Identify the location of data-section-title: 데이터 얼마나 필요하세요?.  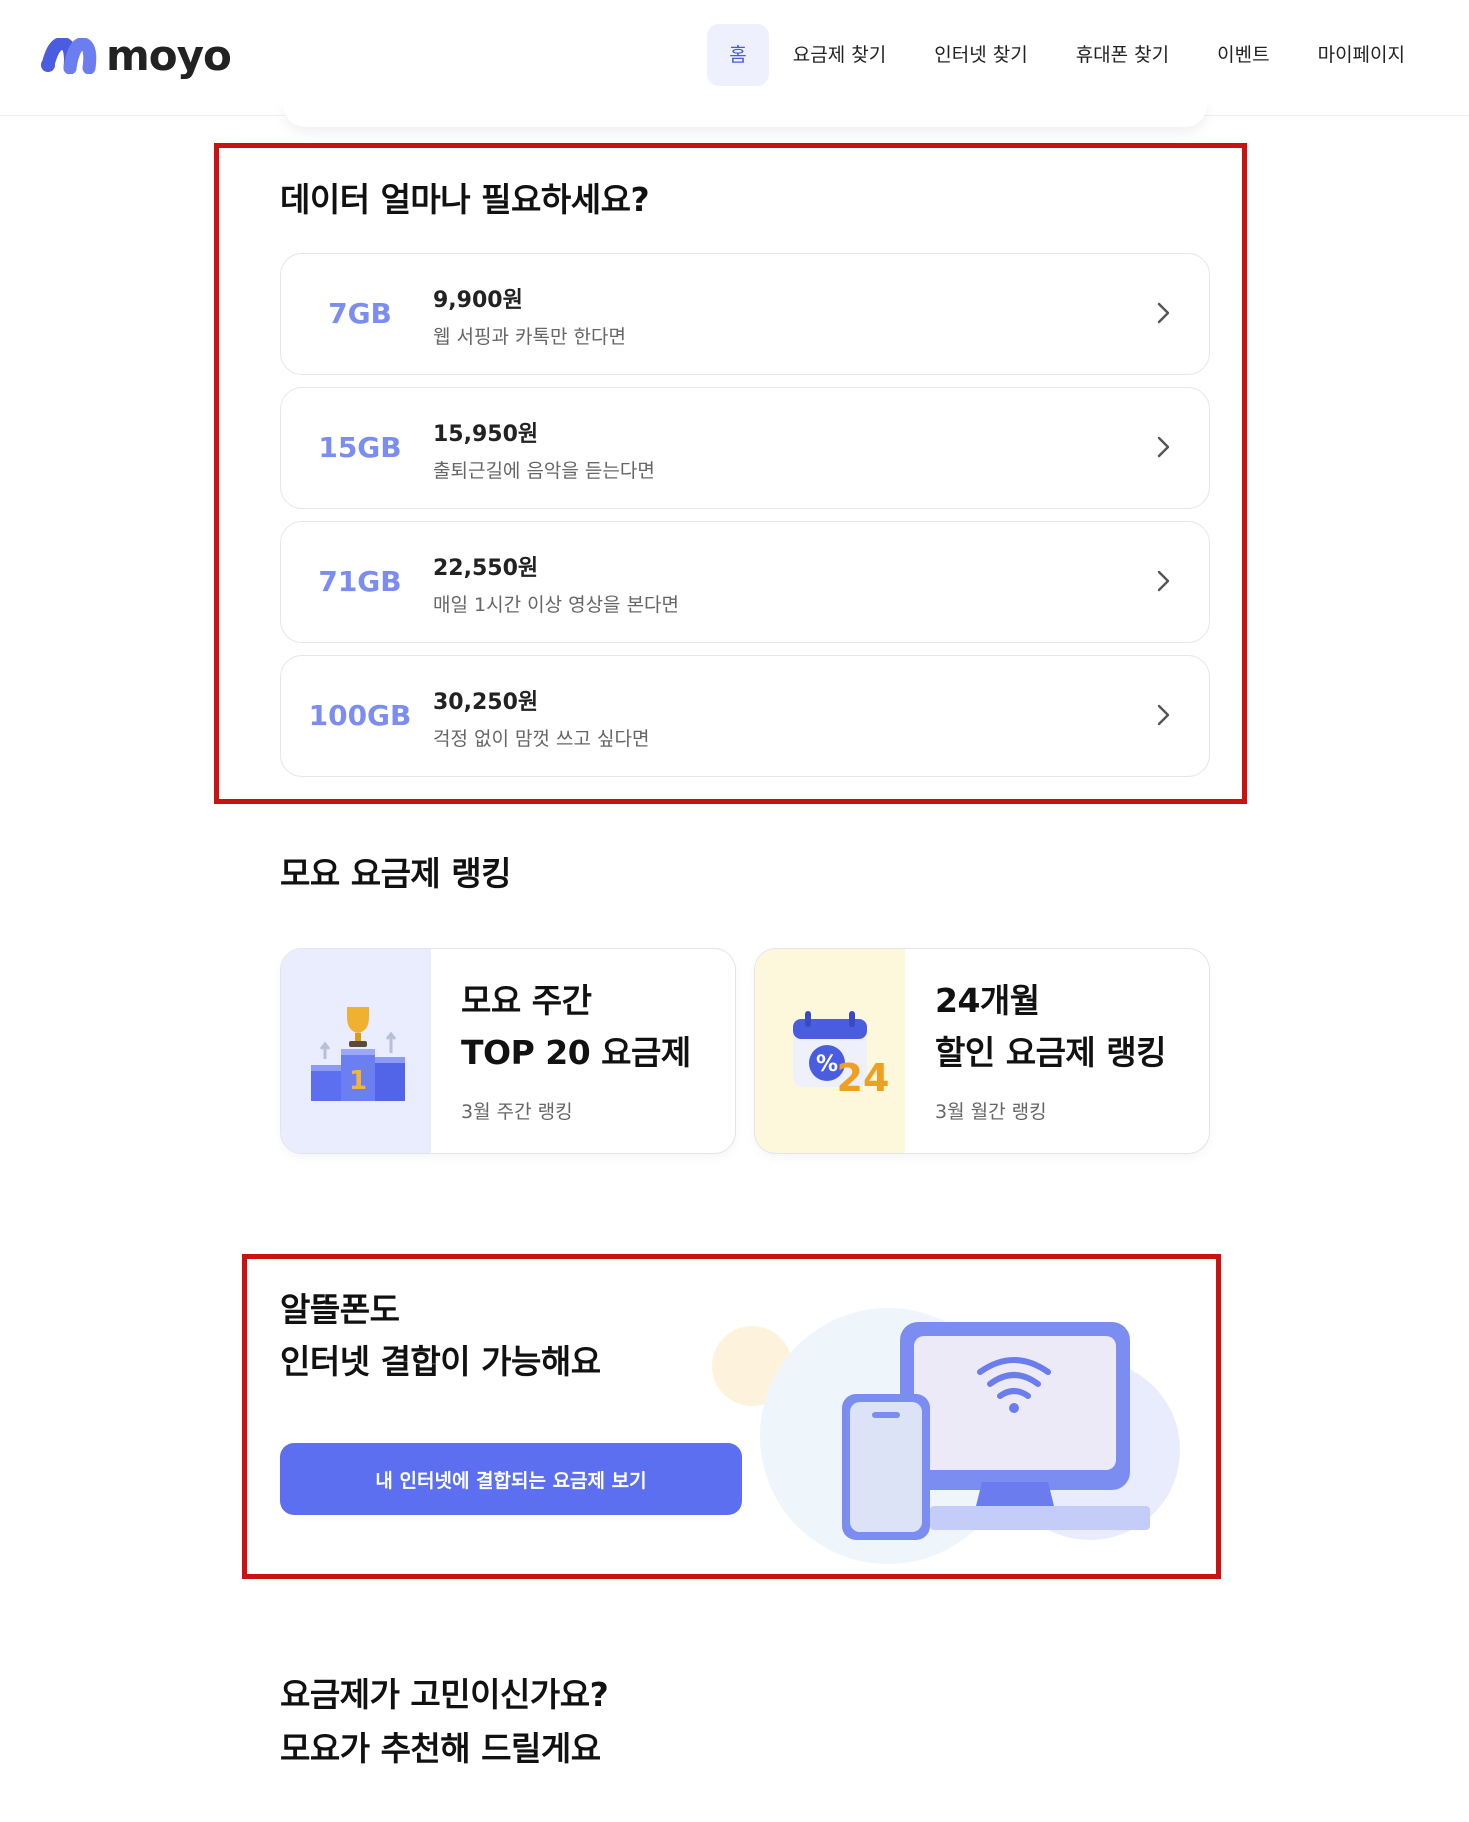
(465, 199).